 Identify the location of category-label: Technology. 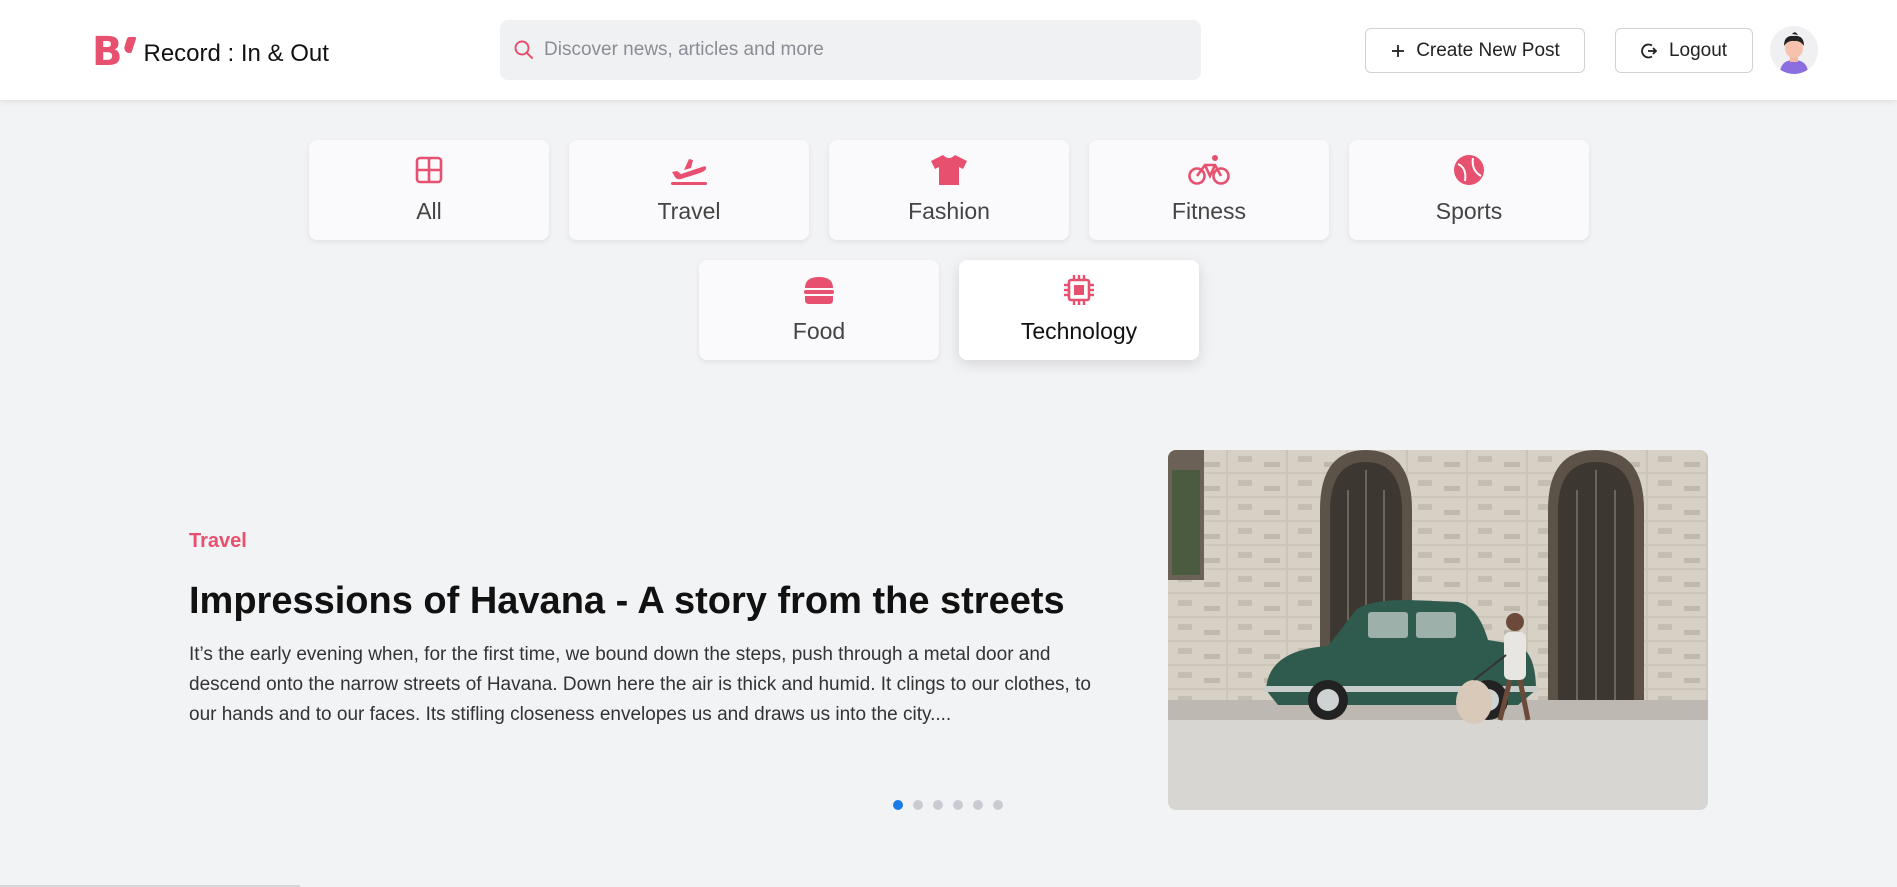
(1079, 331).